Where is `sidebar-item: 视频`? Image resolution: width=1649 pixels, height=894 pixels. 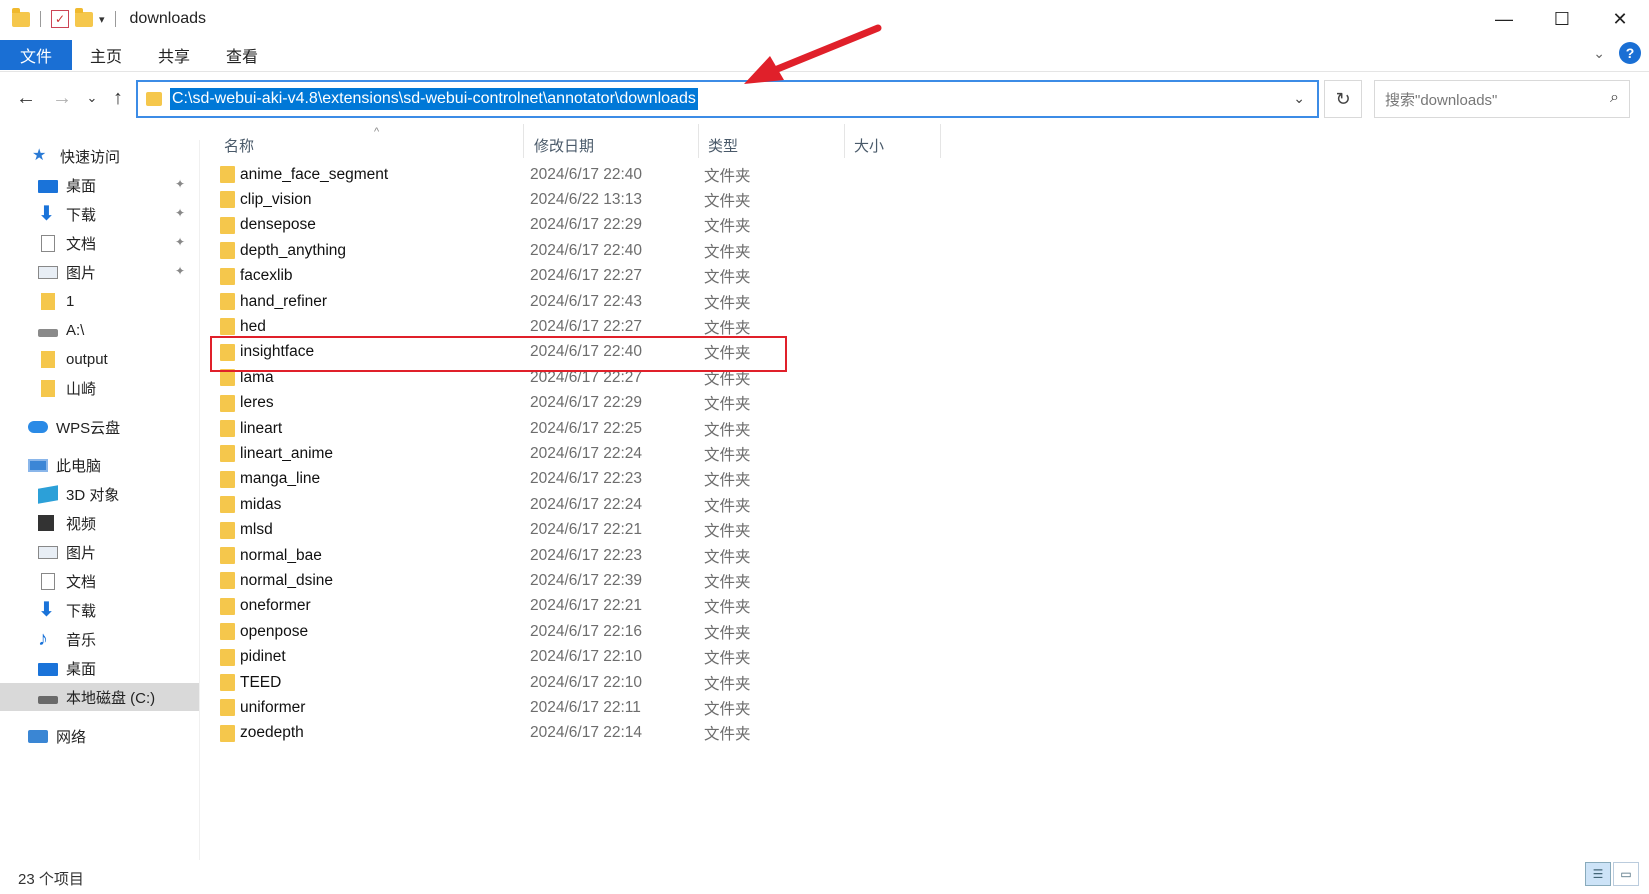 sidebar-item: 视频 is located at coordinates (99, 523).